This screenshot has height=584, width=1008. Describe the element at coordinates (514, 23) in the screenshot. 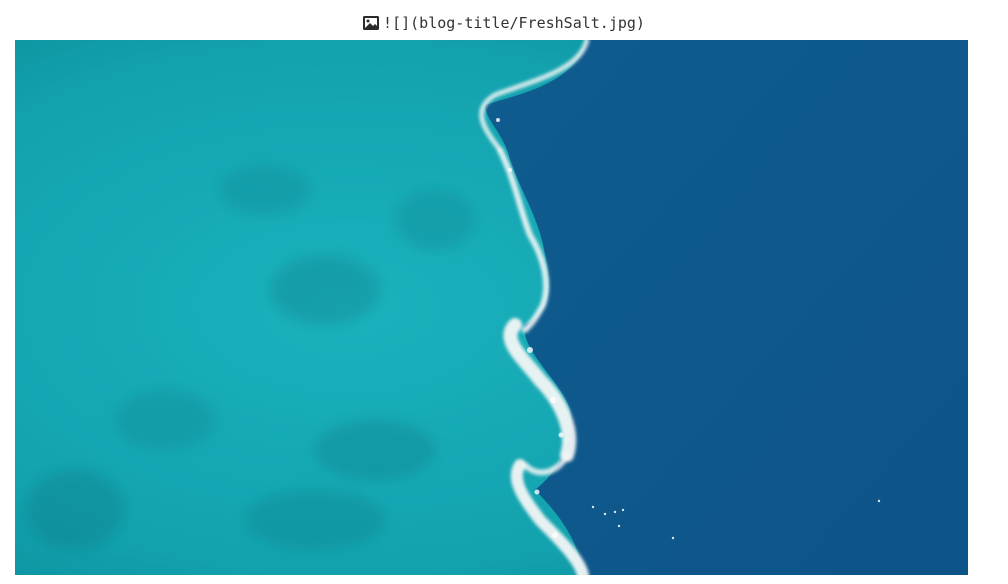

I see `markdown-image-text: ![](blog-title/FreshSalt.jpg)` at that location.